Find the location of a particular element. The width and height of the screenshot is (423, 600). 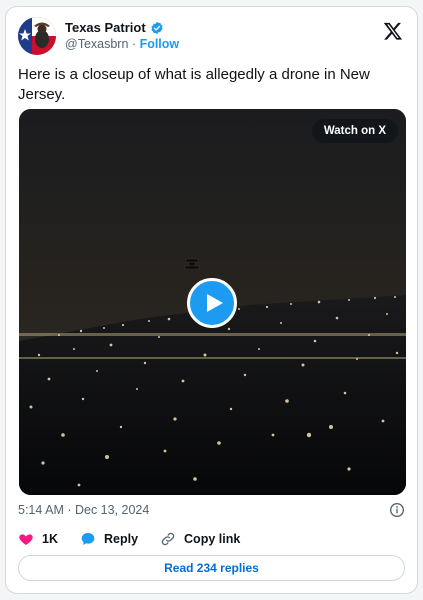

tweet-timestamp: 5:14 AM · Dec 13, 2024 is located at coordinates (83, 510).